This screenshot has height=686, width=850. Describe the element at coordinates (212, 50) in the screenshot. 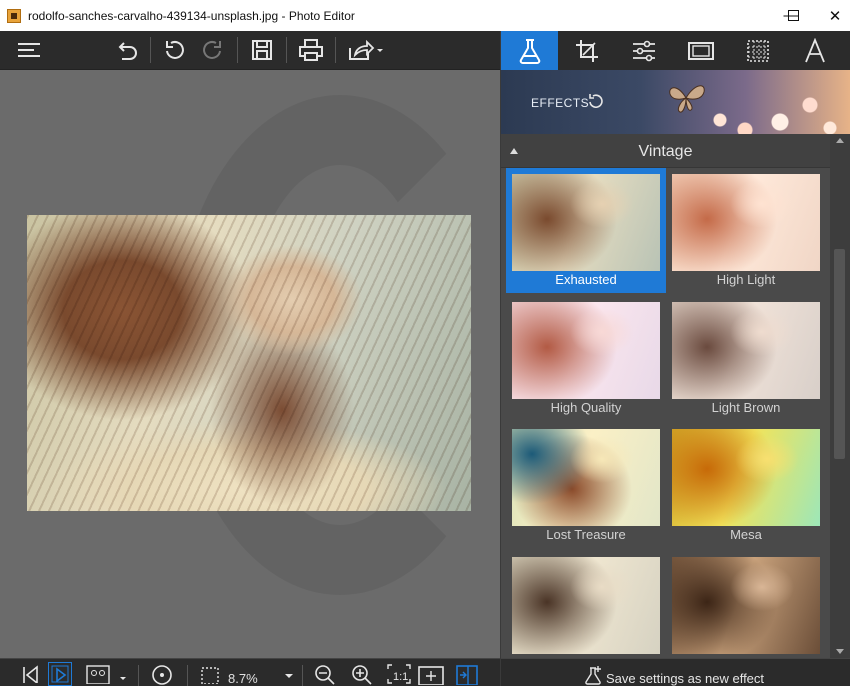

I see `redo-icon` at that location.